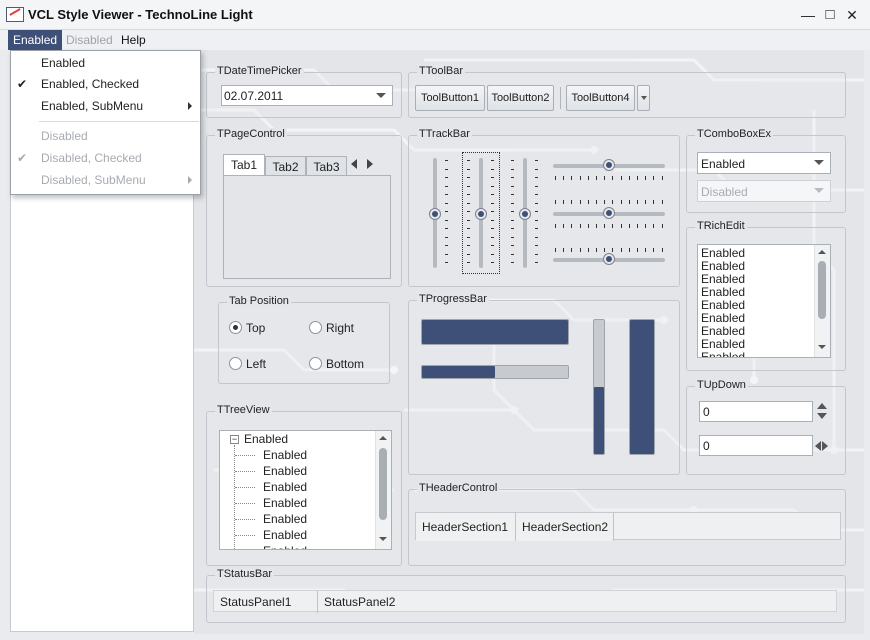 This screenshot has height=640, width=870. Describe the element at coordinates (105, 136) in the screenshot. I see `menu-item-disabled: Disabled` at that location.